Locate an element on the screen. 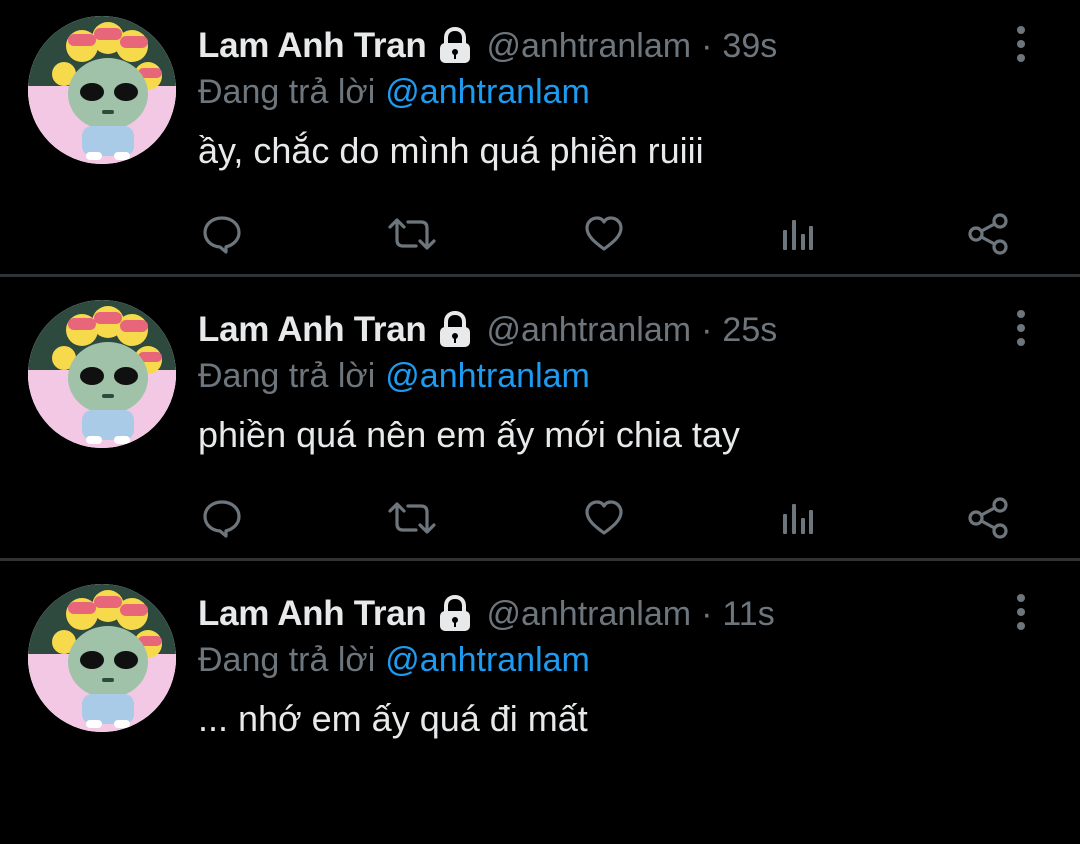 This screenshot has width=1080, height=844. timestamp: 11s is located at coordinates (748, 614).